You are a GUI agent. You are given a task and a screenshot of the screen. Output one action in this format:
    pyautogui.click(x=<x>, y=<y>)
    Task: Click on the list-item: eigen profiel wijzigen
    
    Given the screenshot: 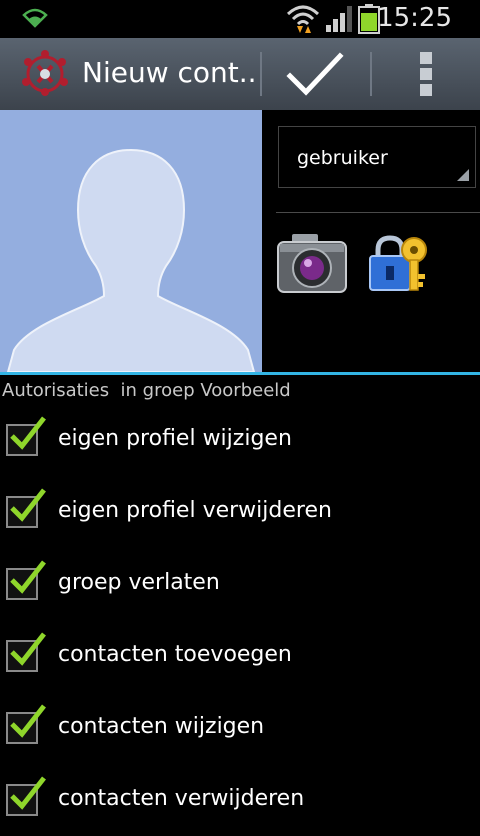 What is the action you would take?
    pyautogui.click(x=240, y=440)
    